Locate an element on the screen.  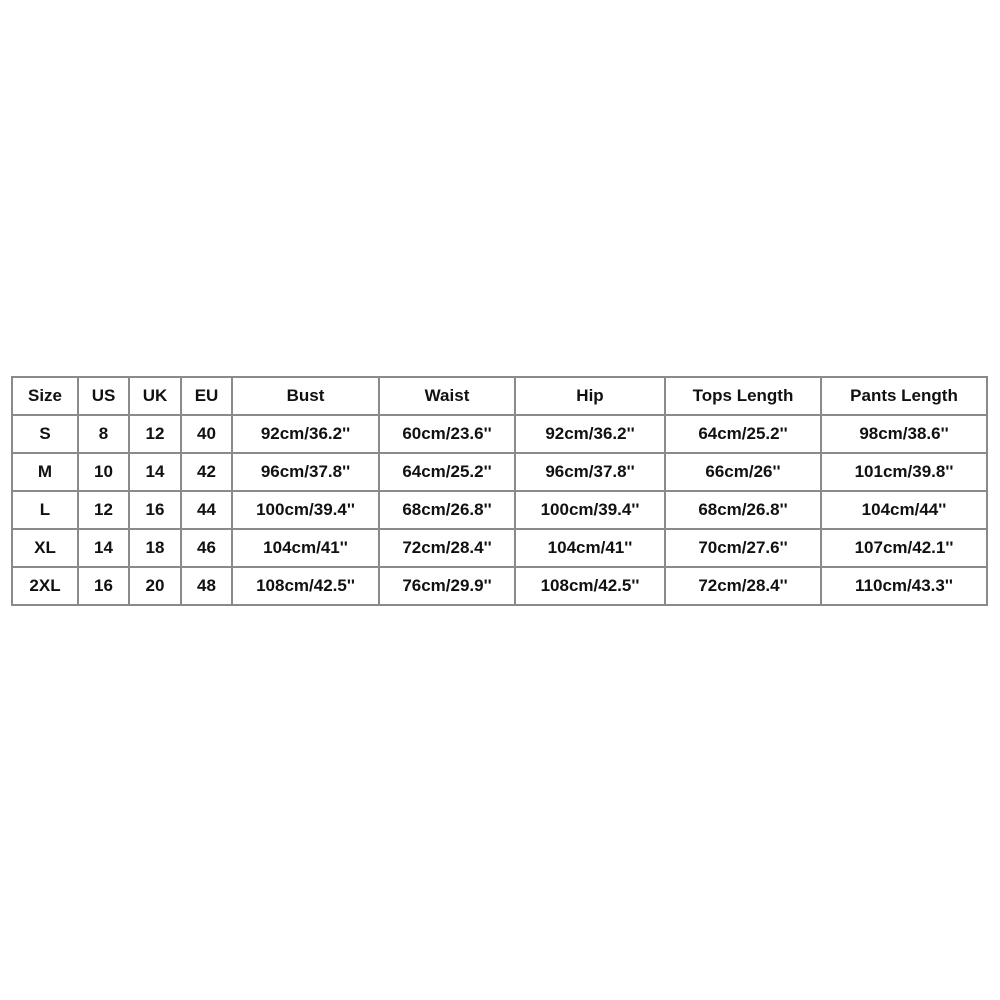
cell-size: L is located at coordinates (45, 510).